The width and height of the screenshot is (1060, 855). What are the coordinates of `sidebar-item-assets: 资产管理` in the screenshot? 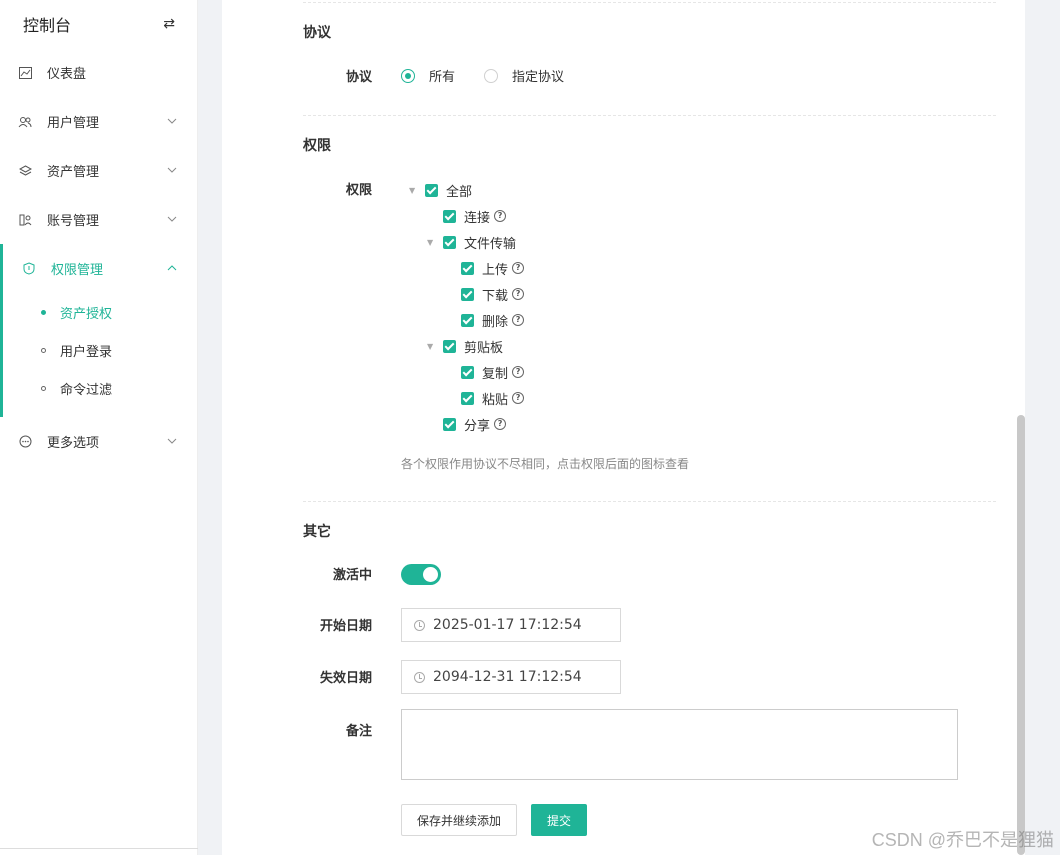 It's located at (98, 170).